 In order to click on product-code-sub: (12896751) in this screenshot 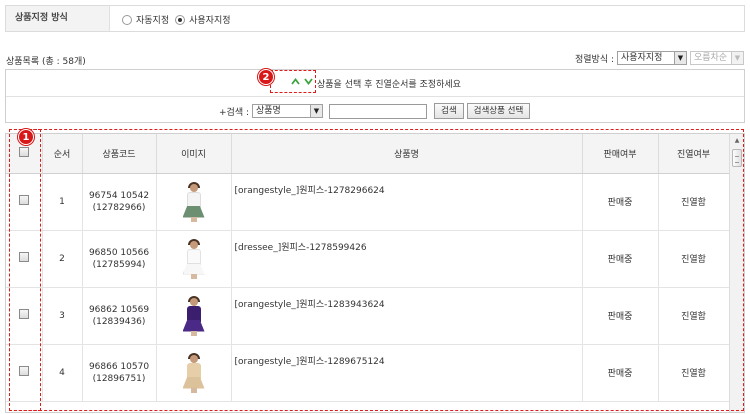, I will do `click(119, 378)`.